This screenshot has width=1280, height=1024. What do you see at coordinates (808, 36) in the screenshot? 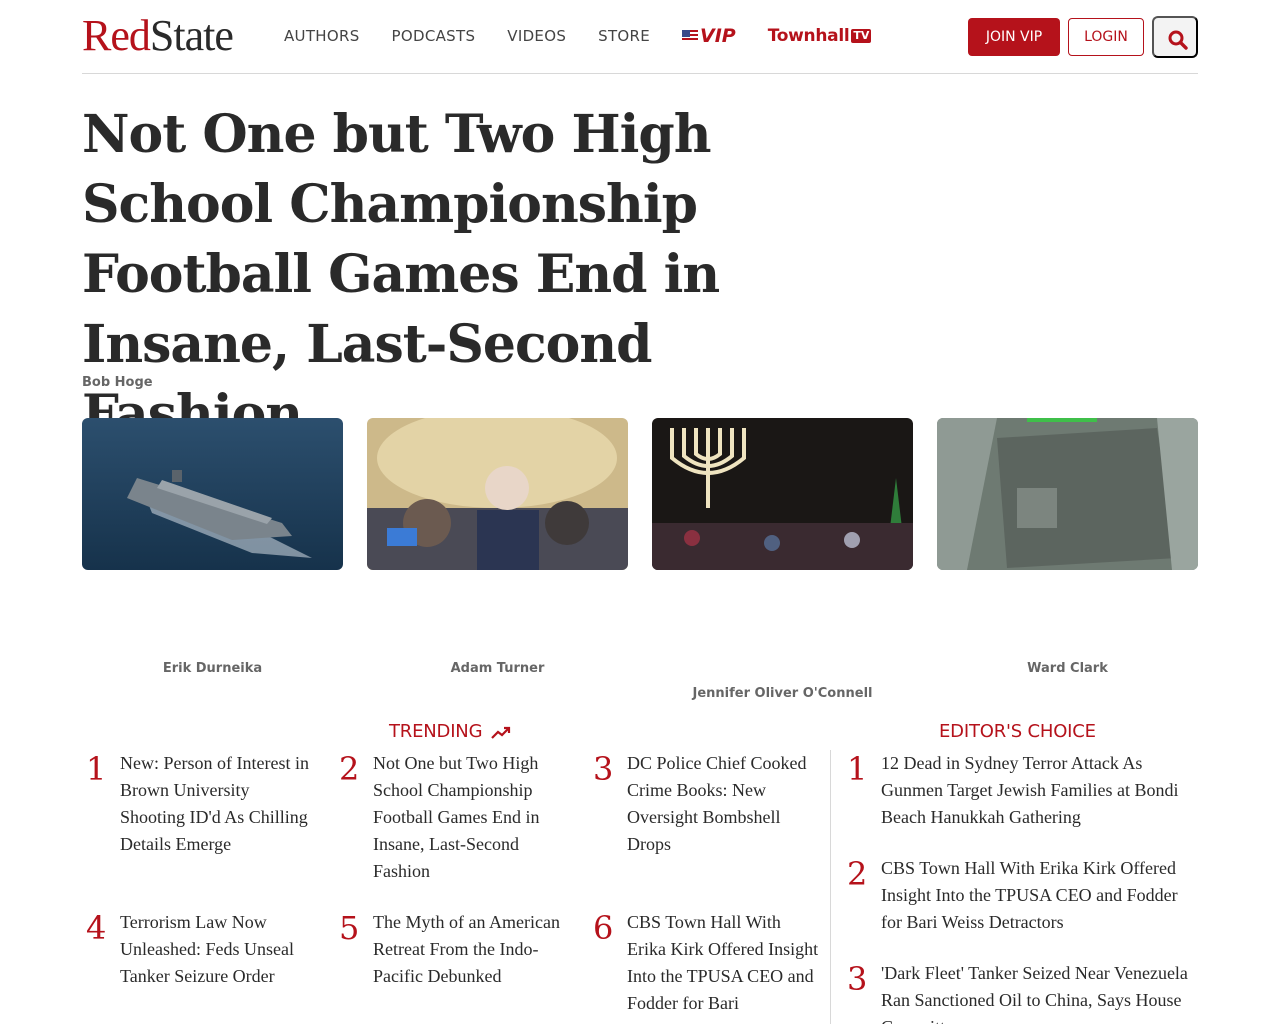
I see `townhall-label: Townhall` at bounding box center [808, 36].